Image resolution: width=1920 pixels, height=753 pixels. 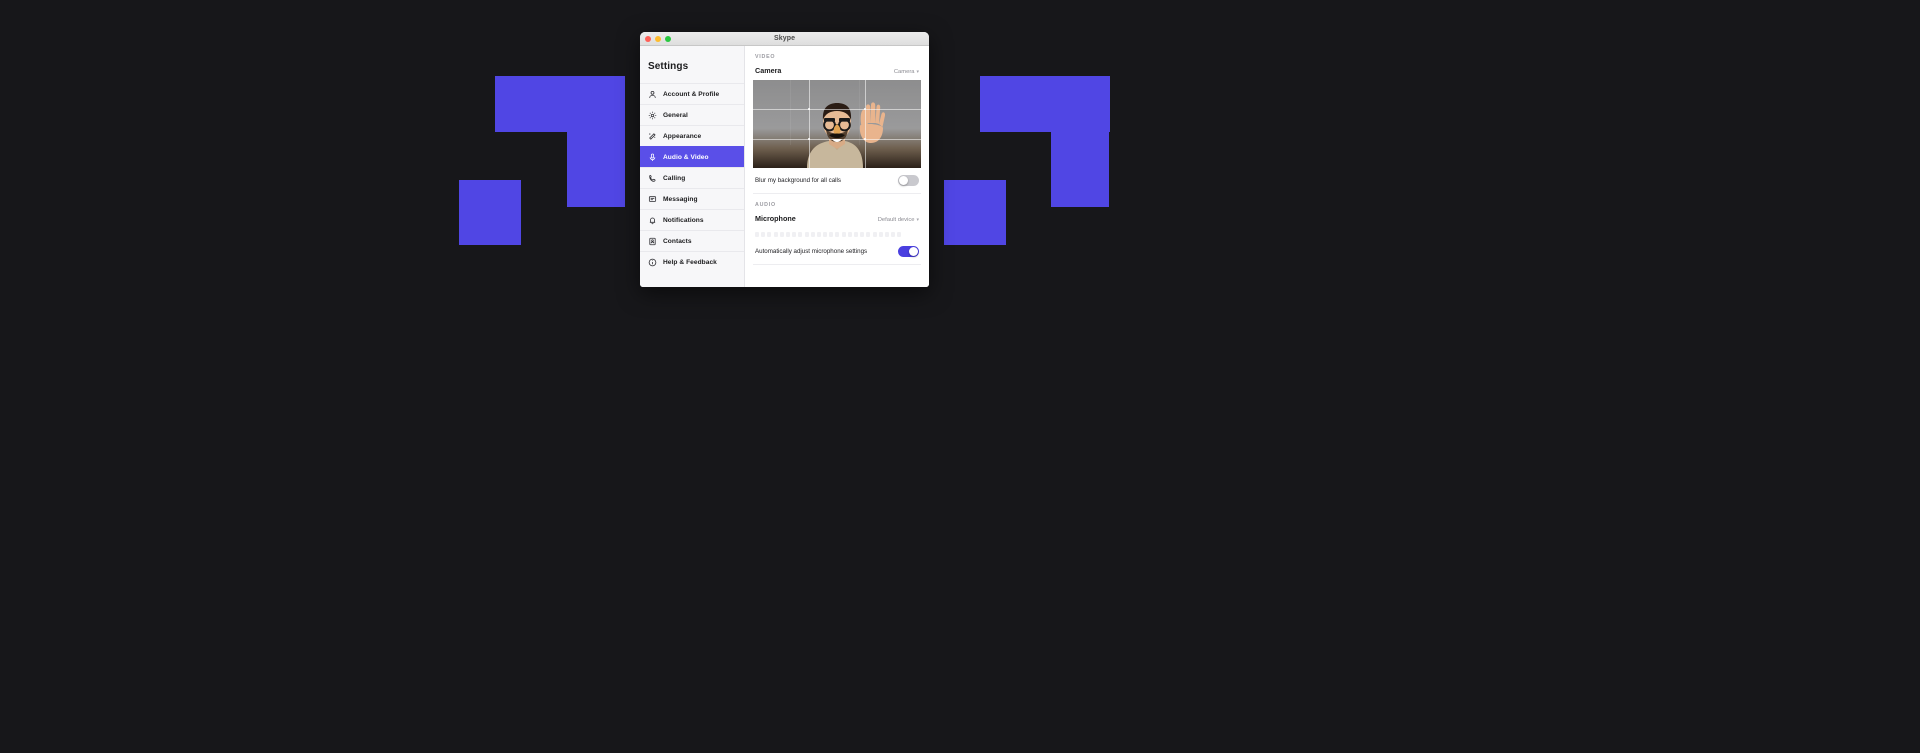 What do you see at coordinates (677, 241) in the screenshot?
I see `sidebar-item-label: Contacts` at bounding box center [677, 241].